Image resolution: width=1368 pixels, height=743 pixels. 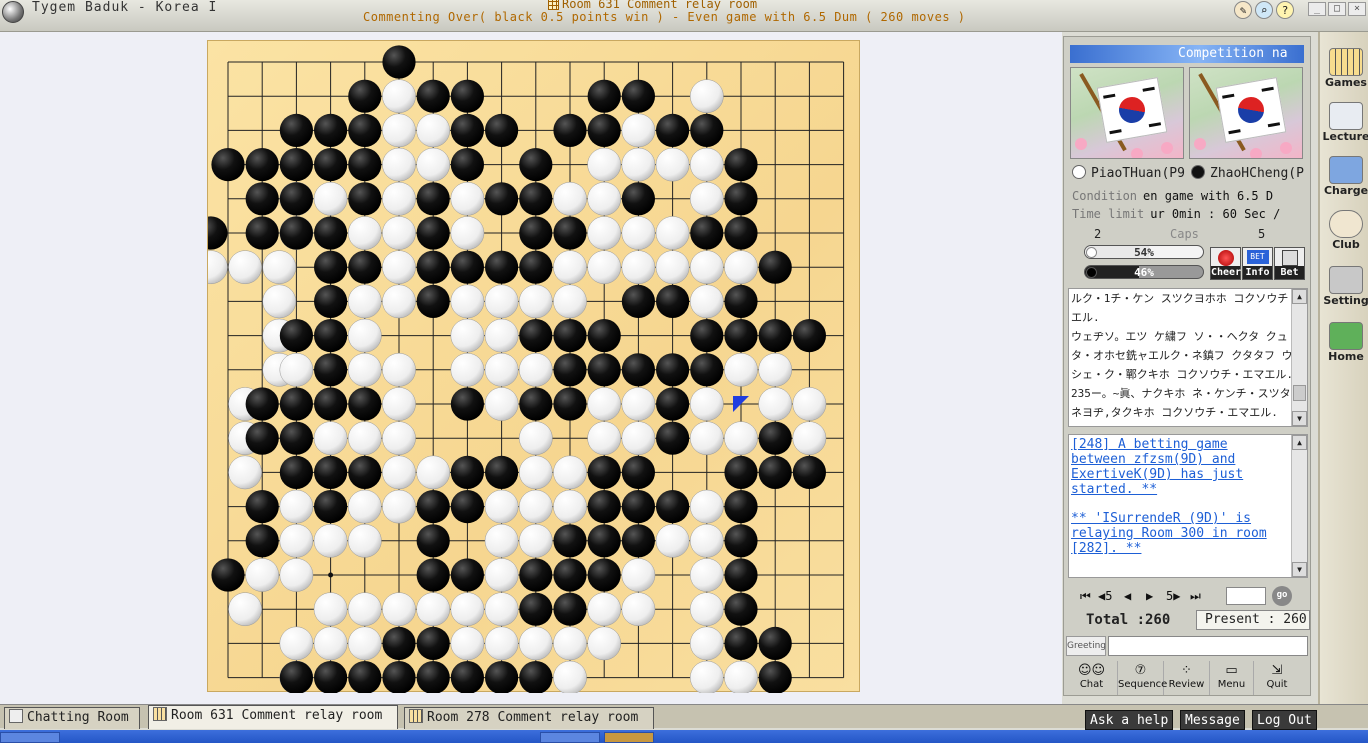 I want to click on player-black-name: ZhaoHCheng(P, so click(x=1248, y=173).